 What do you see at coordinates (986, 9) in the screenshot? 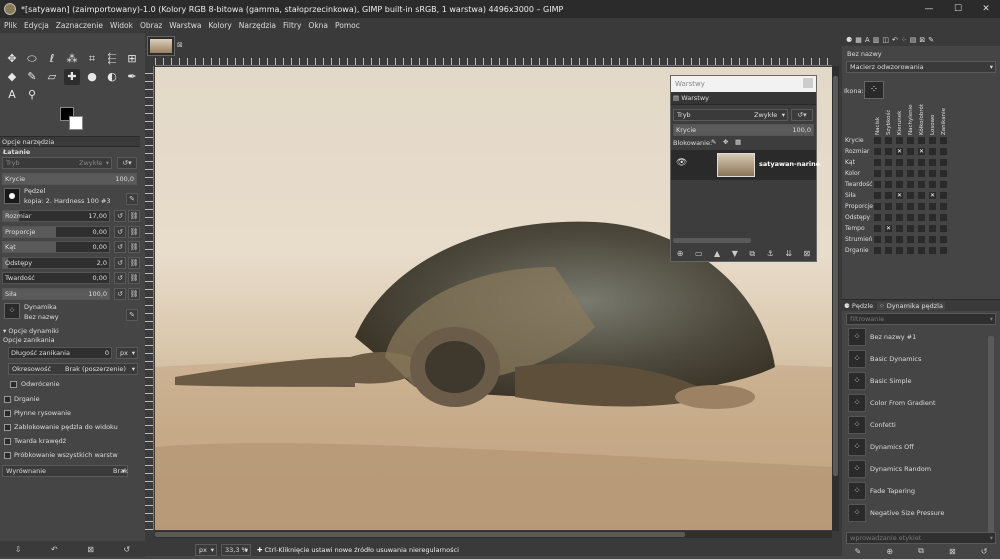
I see `close-button: ✕` at bounding box center [986, 9].